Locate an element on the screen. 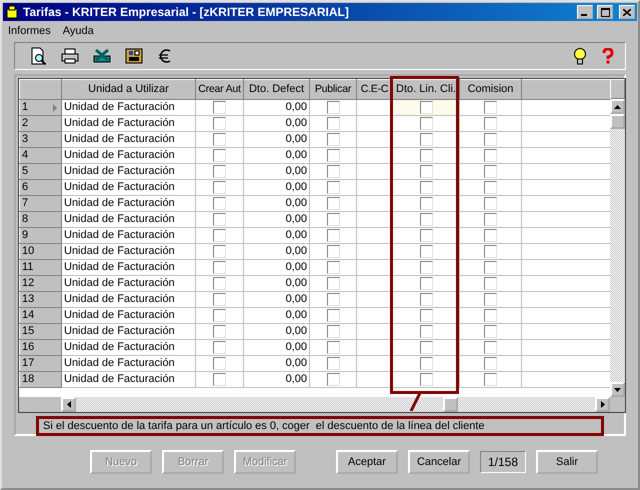  spreadsheet-x-icon is located at coordinates (102, 56).